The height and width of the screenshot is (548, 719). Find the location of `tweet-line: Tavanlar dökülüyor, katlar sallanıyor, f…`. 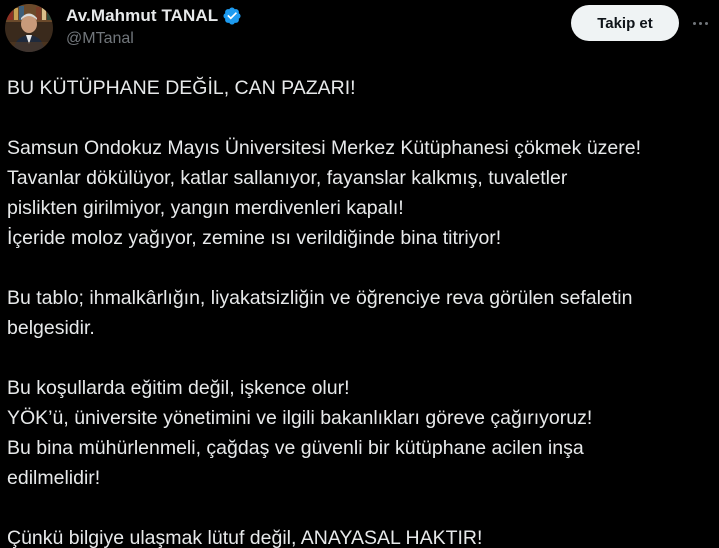

tweet-line: Tavanlar dökülüyor, katlar sallanıyor, f… is located at coordinates (287, 178).